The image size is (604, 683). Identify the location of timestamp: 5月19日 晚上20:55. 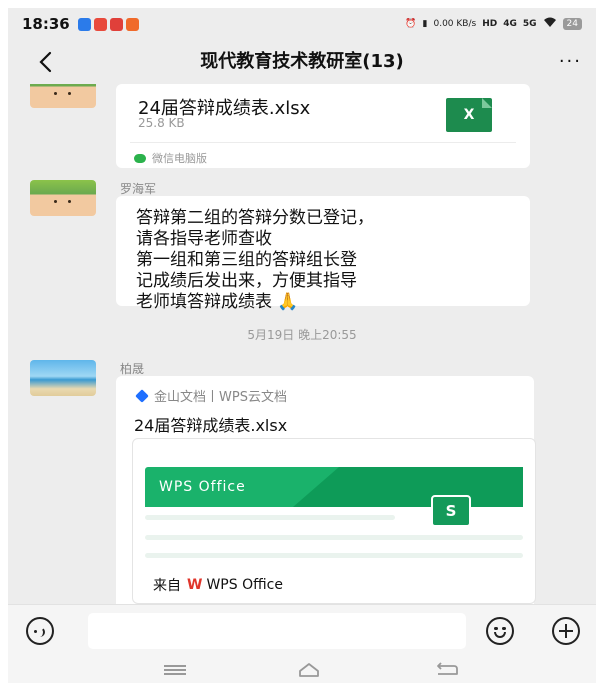
(302, 335).